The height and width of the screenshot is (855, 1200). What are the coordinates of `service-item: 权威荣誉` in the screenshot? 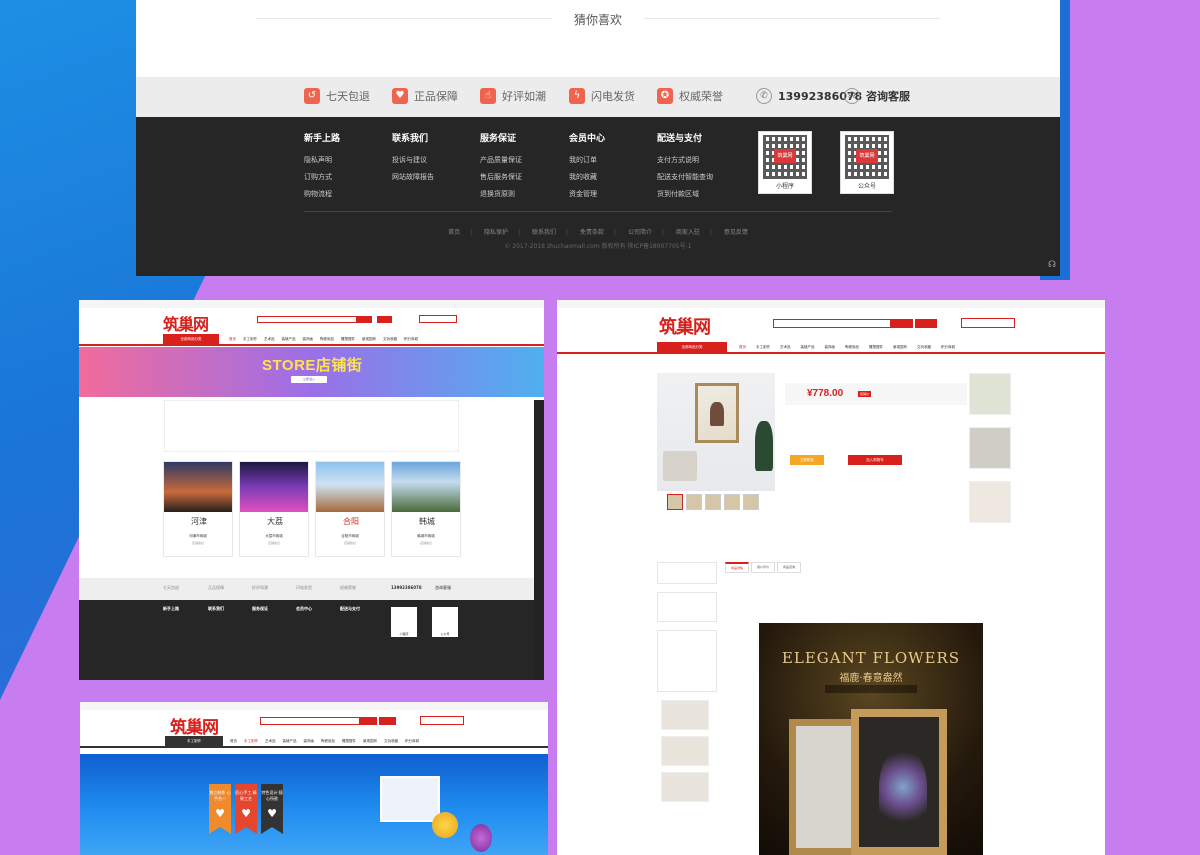 It's located at (348, 588).